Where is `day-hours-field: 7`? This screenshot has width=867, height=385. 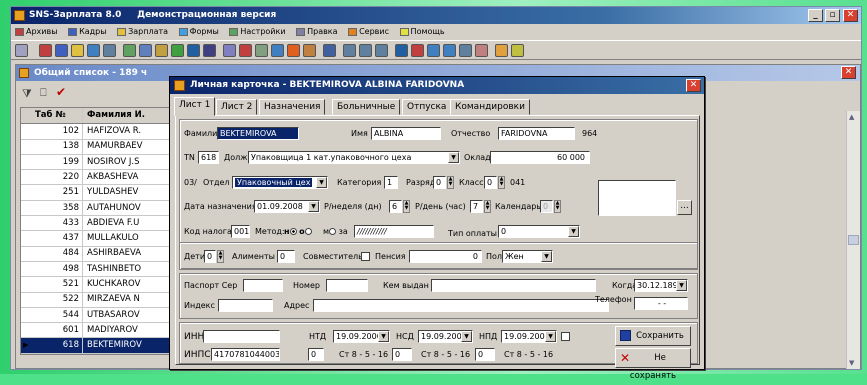
day-hours-field: 7 is located at coordinates (476, 206).